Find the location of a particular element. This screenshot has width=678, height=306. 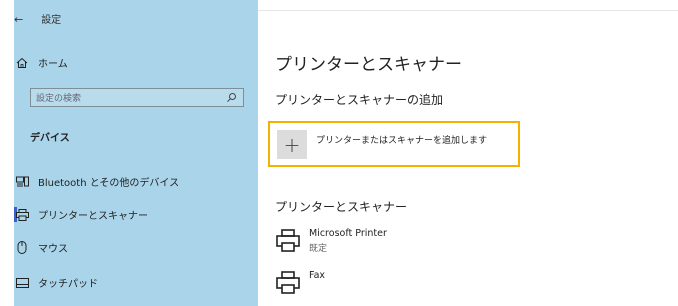

back-button: ← 設定 is located at coordinates (37, 18).